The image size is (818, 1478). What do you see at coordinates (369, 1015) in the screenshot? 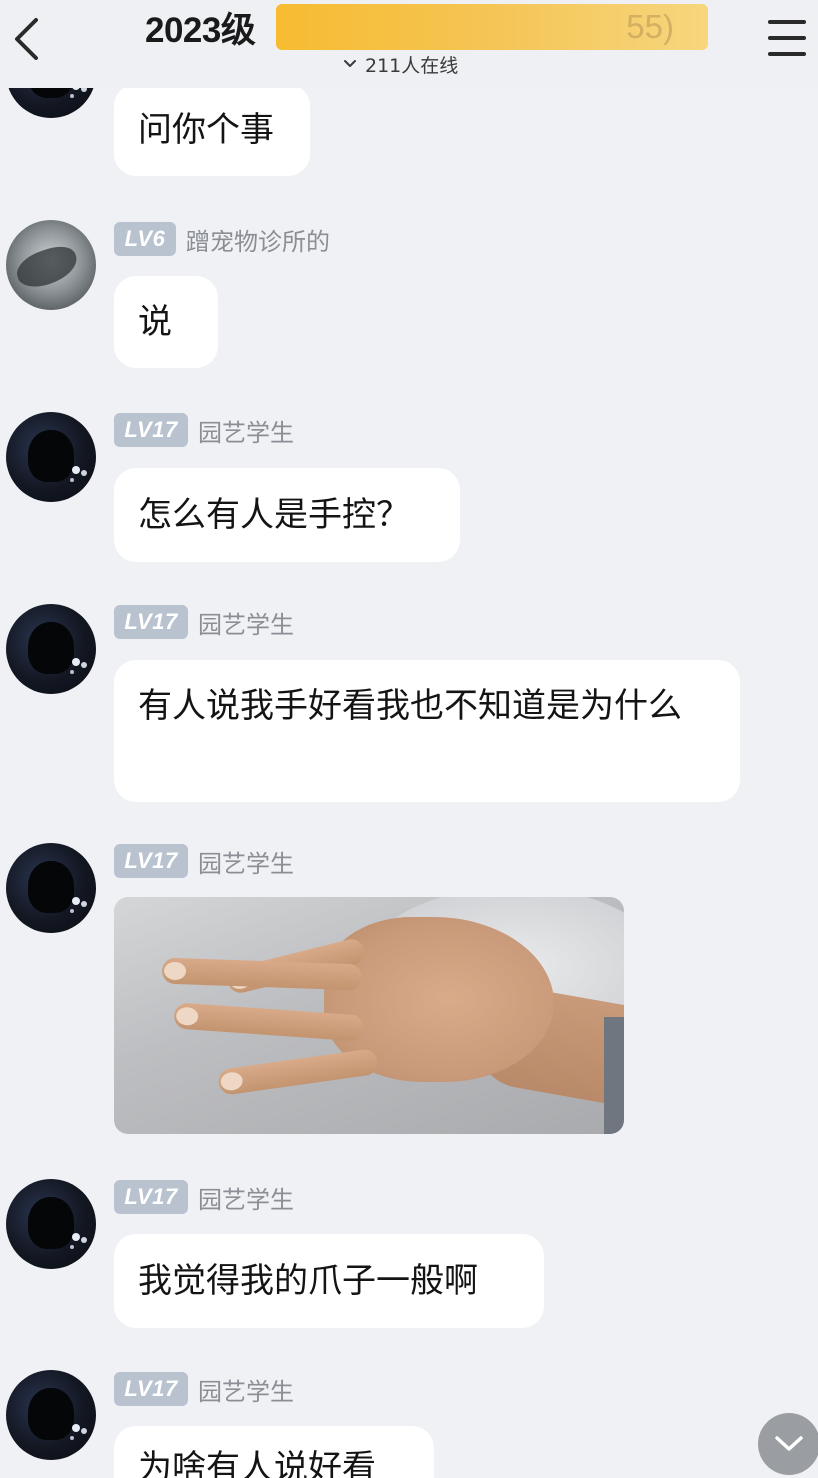
I see `hand-photo` at bounding box center [369, 1015].